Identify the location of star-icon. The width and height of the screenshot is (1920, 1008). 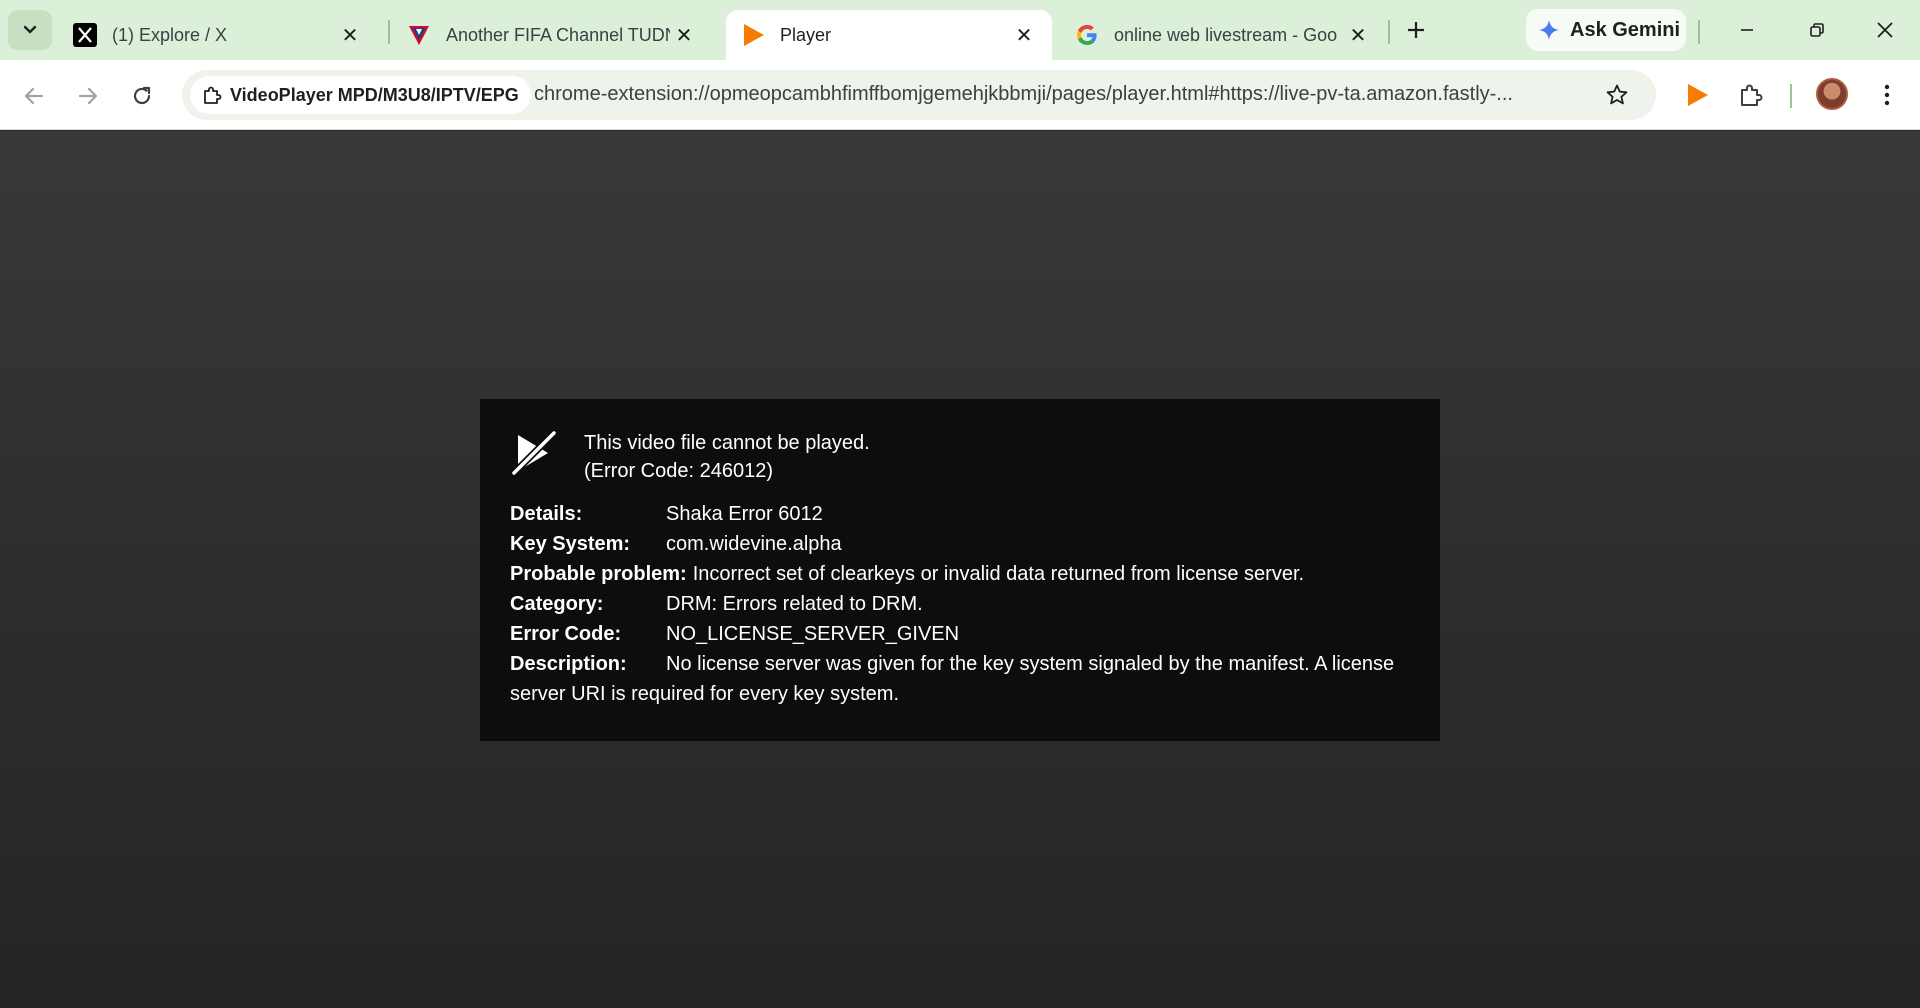
(1617, 94).